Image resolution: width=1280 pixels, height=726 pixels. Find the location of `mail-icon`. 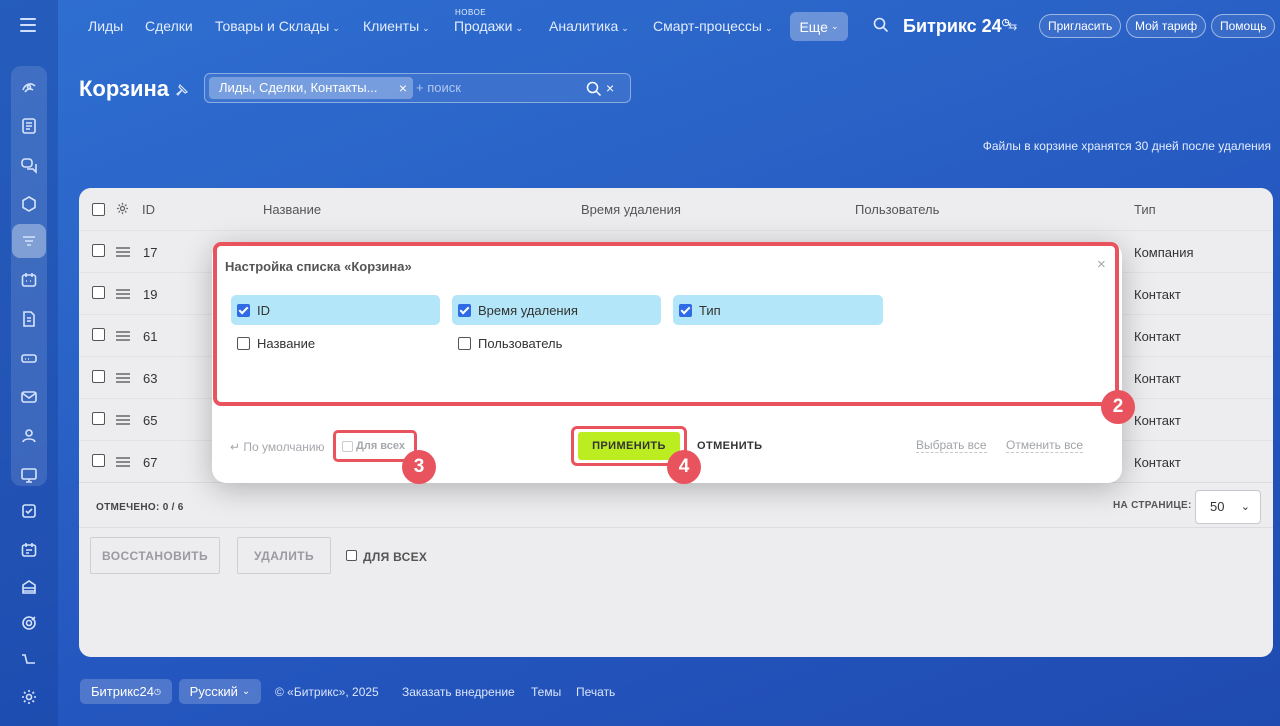

mail-icon is located at coordinates (29, 397).